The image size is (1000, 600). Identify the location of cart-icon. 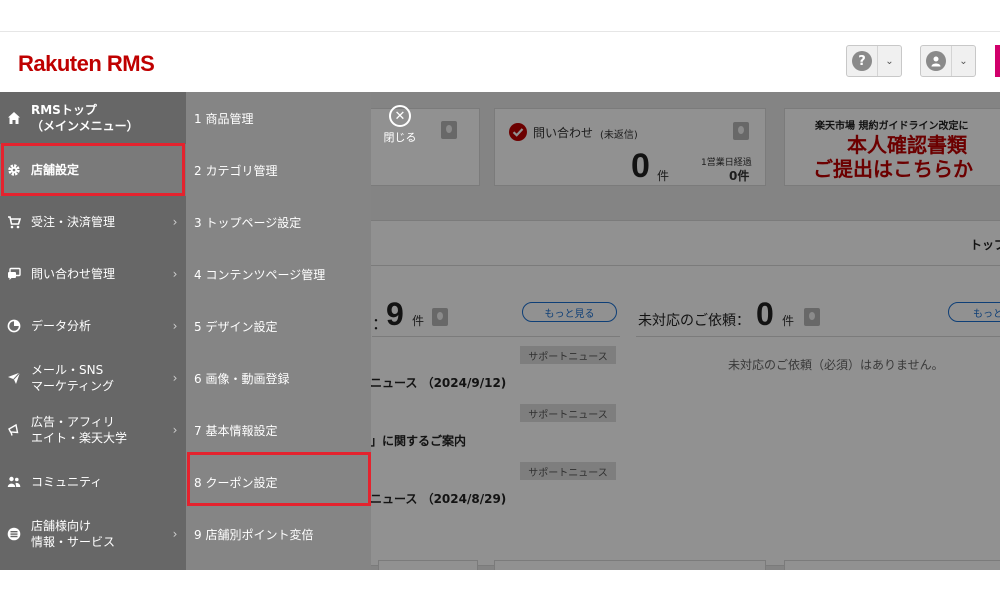
(14, 222).